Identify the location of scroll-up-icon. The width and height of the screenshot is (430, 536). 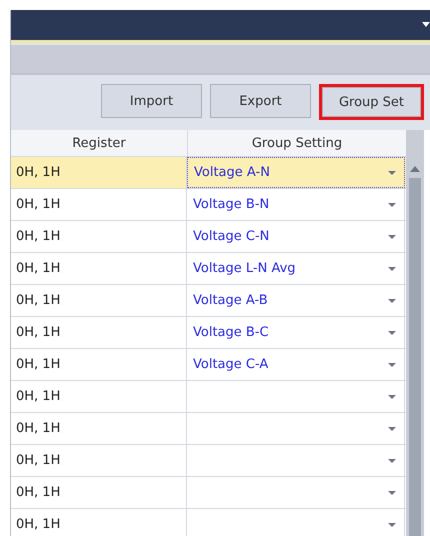
(415, 169).